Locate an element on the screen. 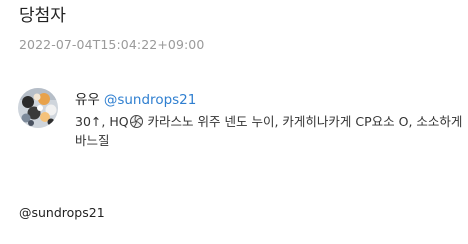  user-name: 유우 is located at coordinates (87, 100).